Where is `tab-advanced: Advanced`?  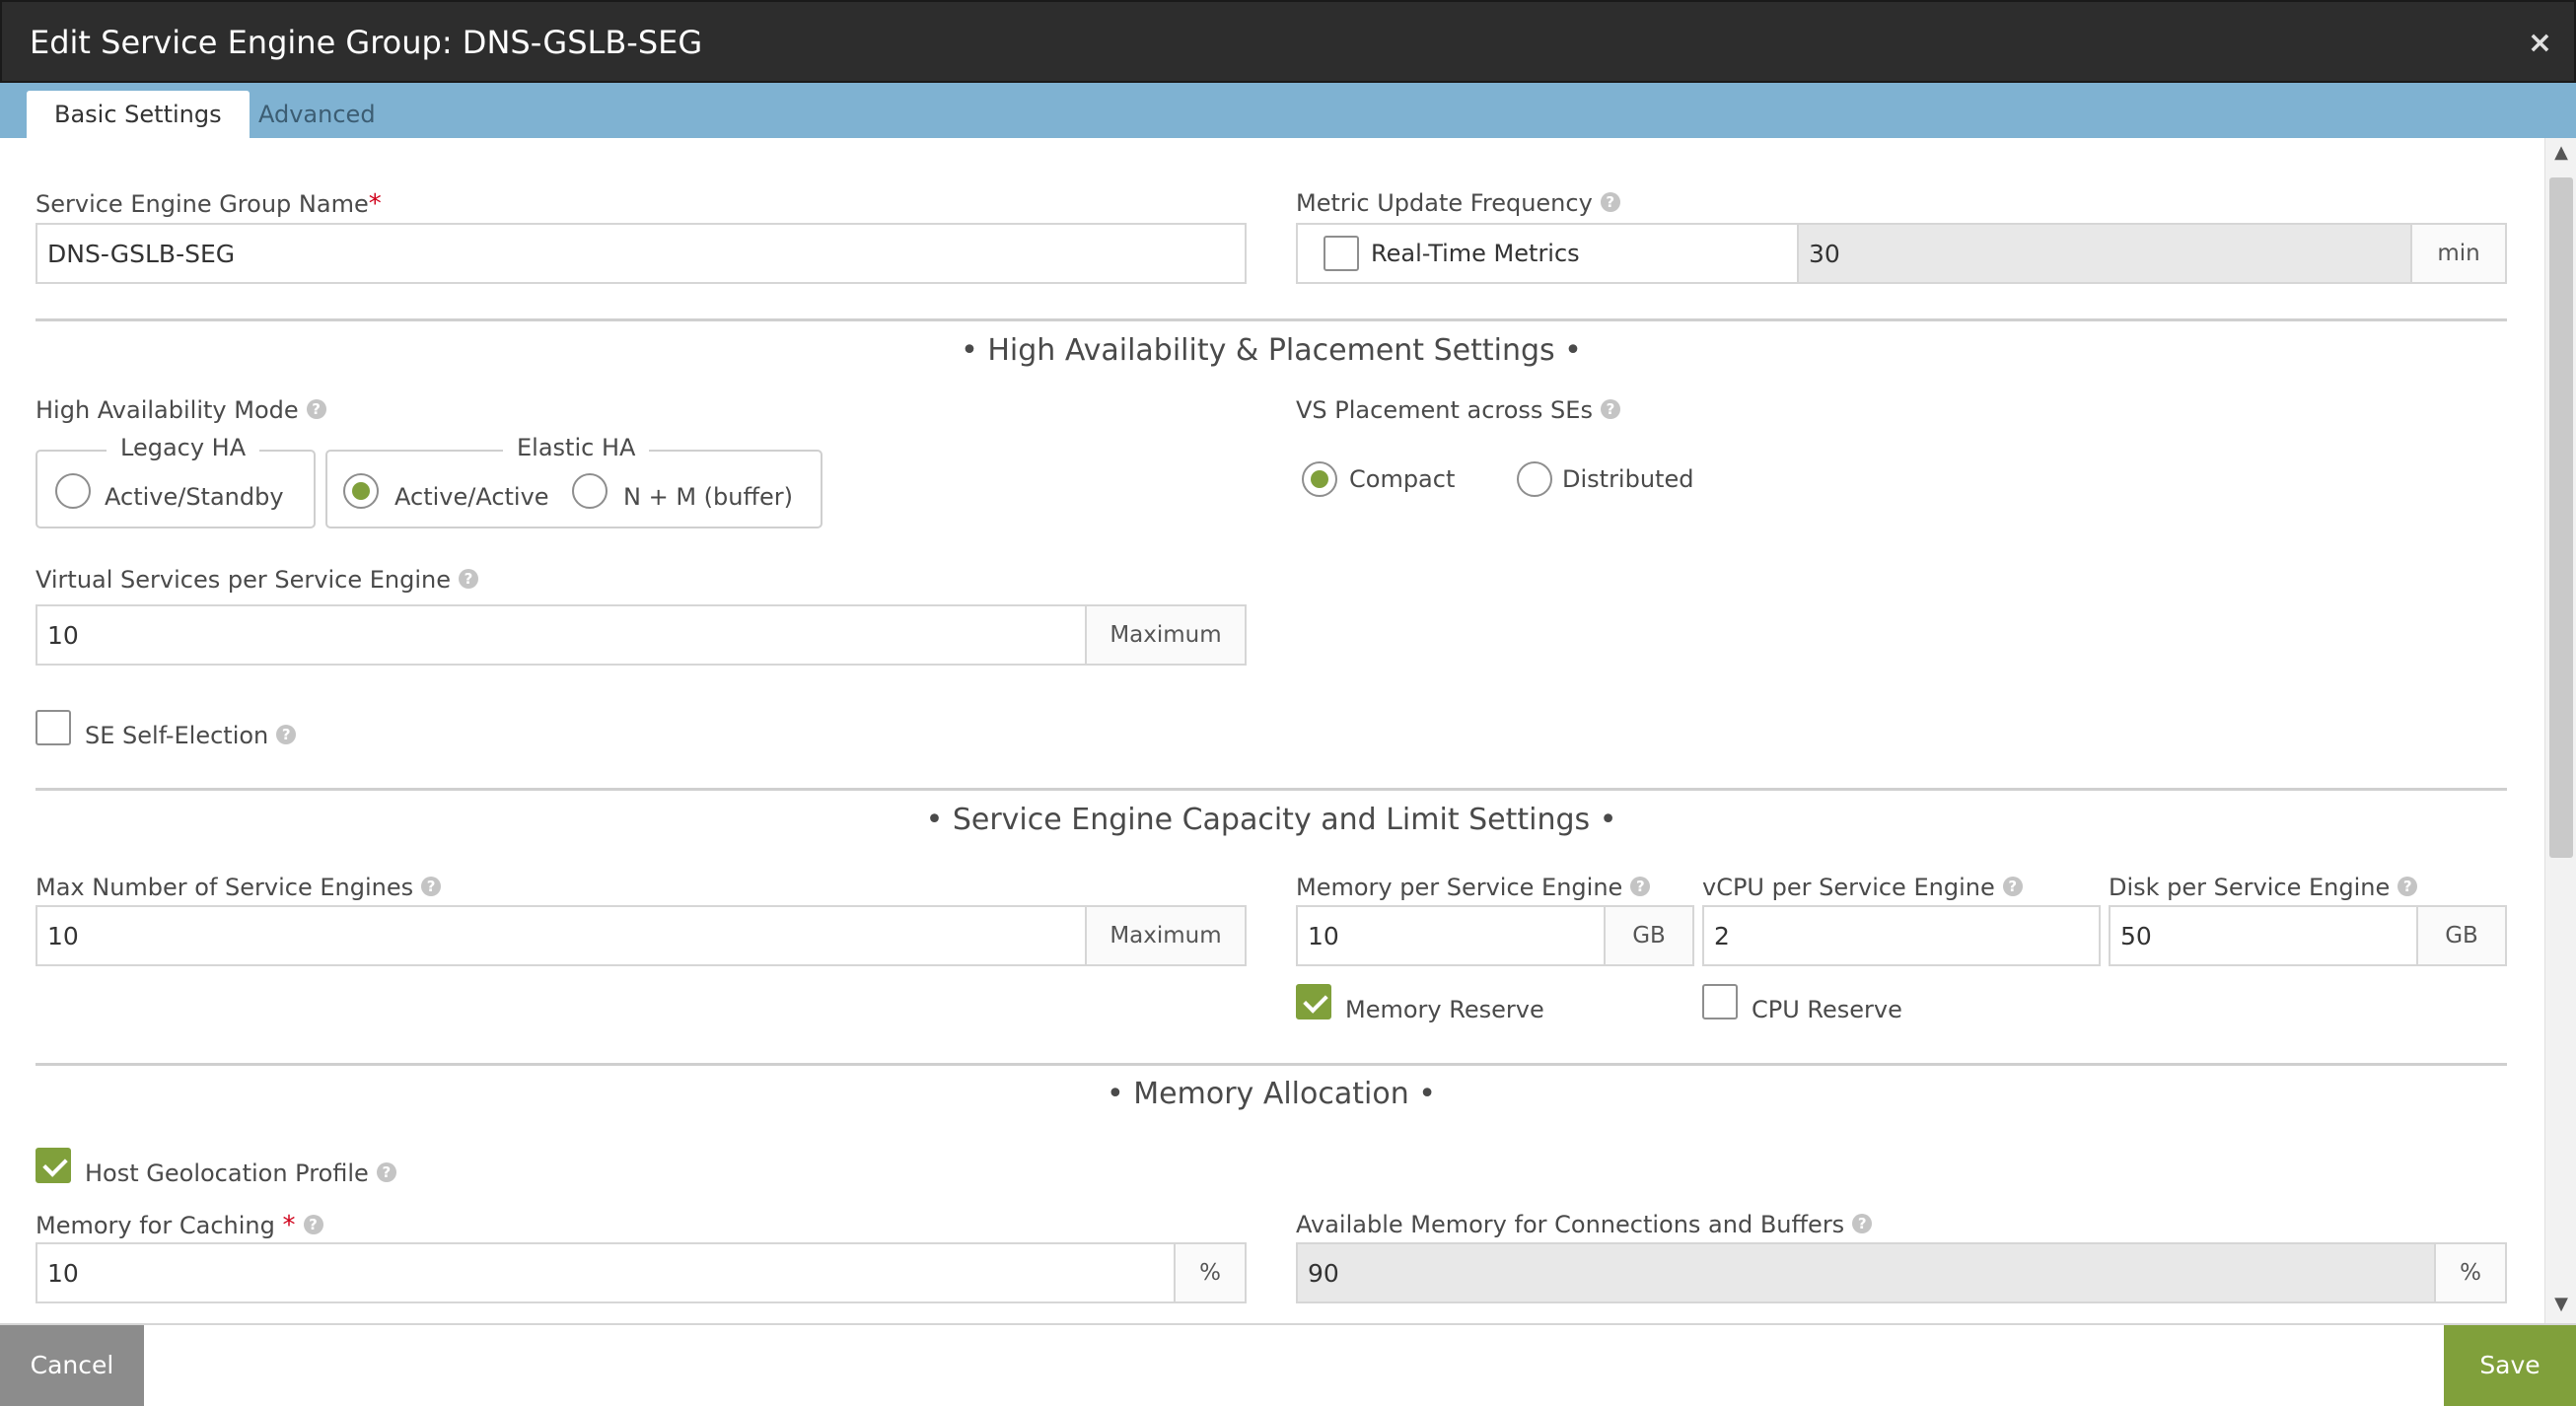 tab-advanced: Advanced is located at coordinates (317, 114).